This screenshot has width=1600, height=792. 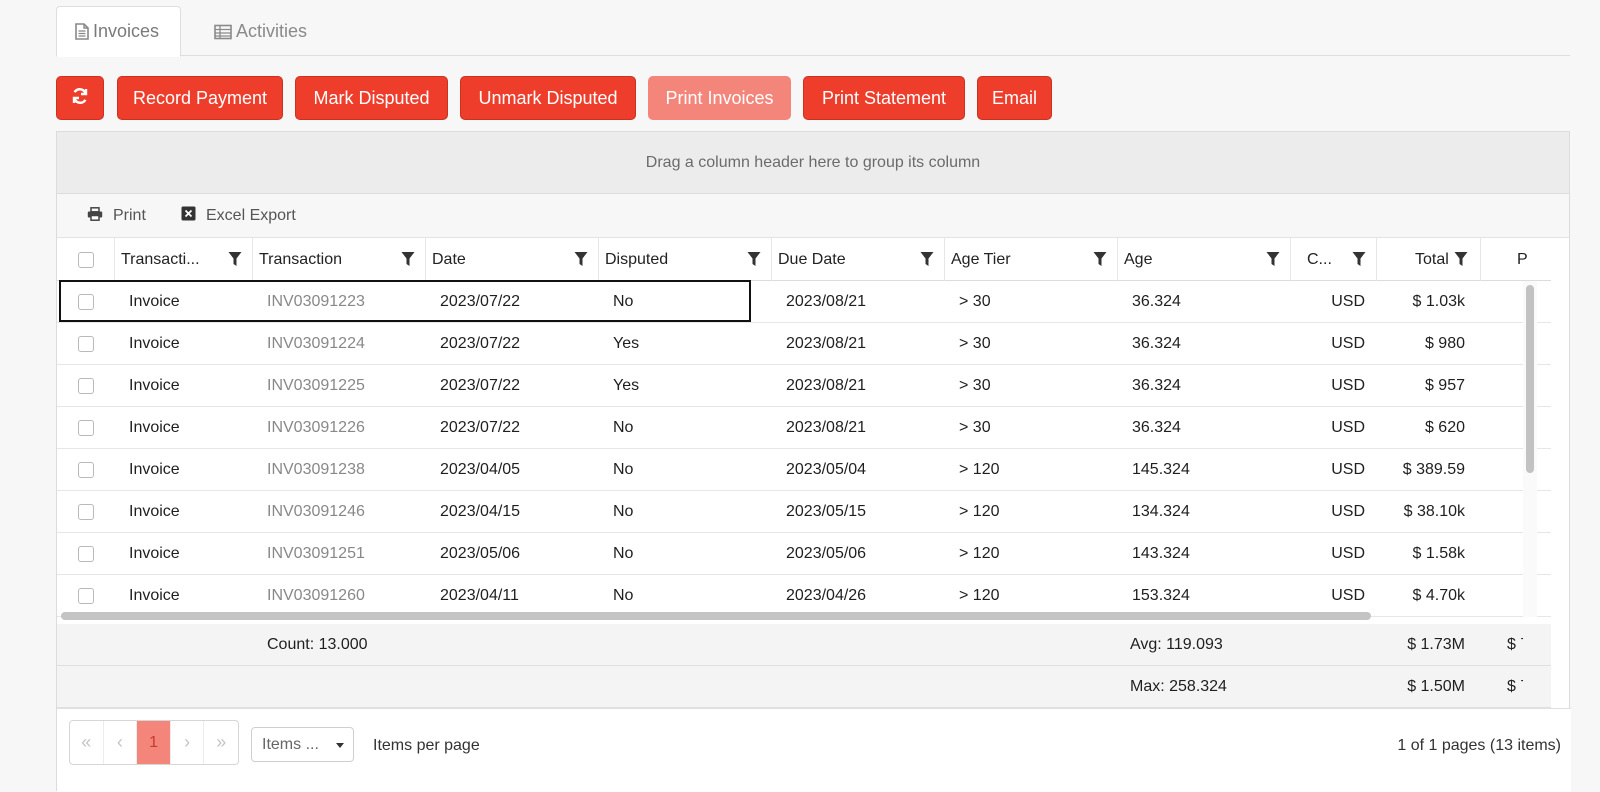 What do you see at coordinates (188, 216) in the screenshot?
I see `excel-icon` at bounding box center [188, 216].